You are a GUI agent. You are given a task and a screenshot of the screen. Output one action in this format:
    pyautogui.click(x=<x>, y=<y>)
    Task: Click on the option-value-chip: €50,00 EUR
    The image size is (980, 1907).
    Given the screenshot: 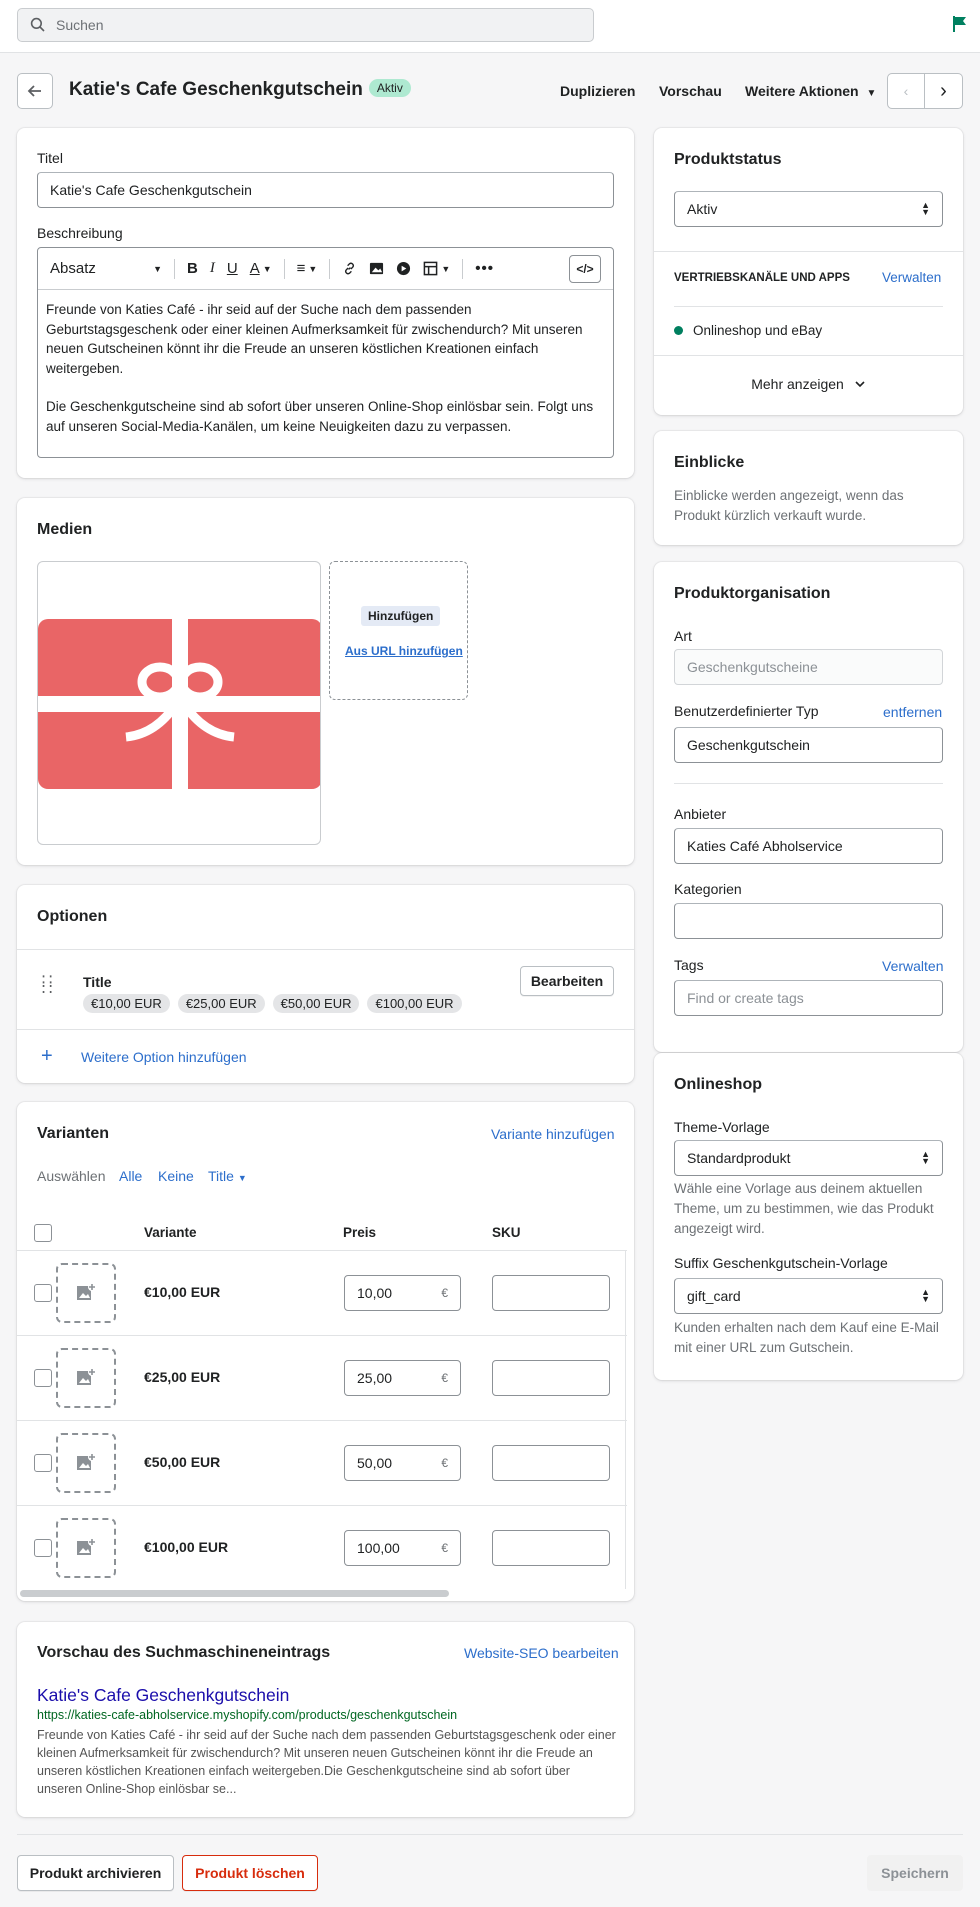 What is the action you would take?
    pyautogui.click(x=316, y=1003)
    